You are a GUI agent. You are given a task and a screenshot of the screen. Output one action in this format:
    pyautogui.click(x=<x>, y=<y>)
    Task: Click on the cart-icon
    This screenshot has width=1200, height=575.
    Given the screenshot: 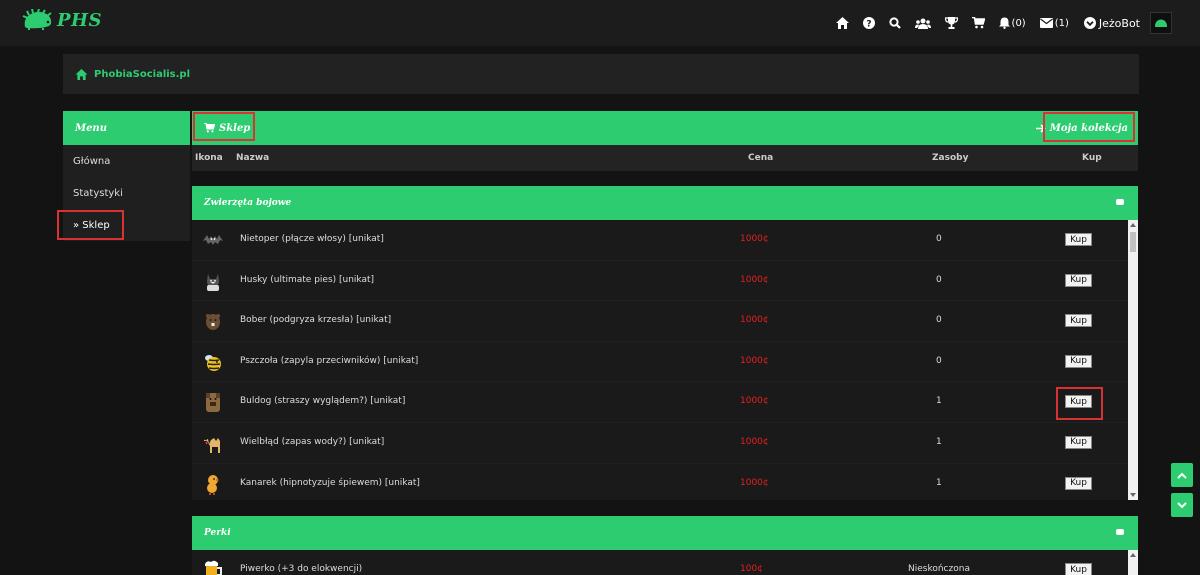 What is the action you would take?
    pyautogui.click(x=978, y=23)
    